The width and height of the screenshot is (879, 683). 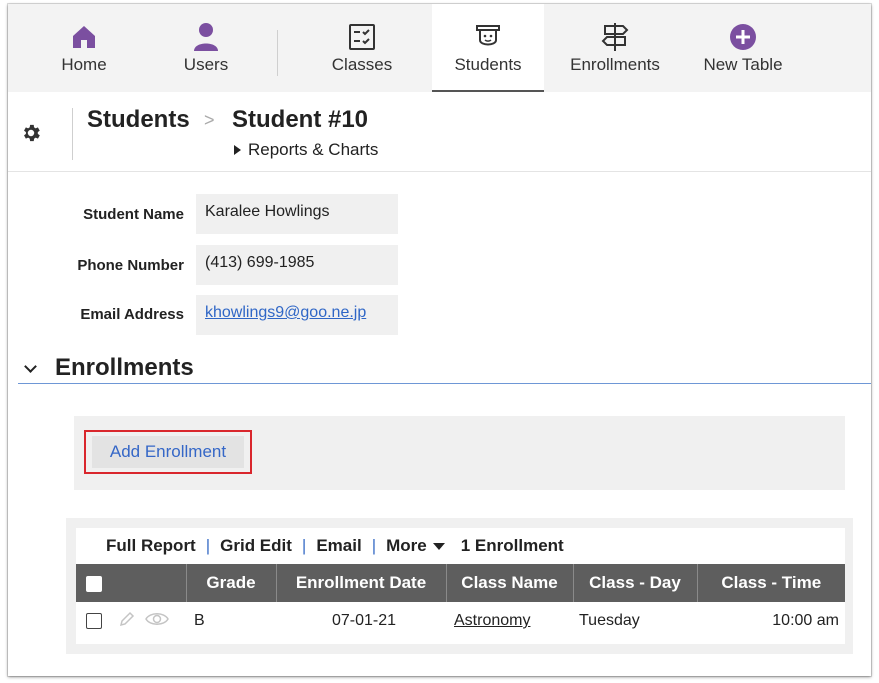 What do you see at coordinates (609, 620) in the screenshot?
I see `cell-class-day: Tuesday` at bounding box center [609, 620].